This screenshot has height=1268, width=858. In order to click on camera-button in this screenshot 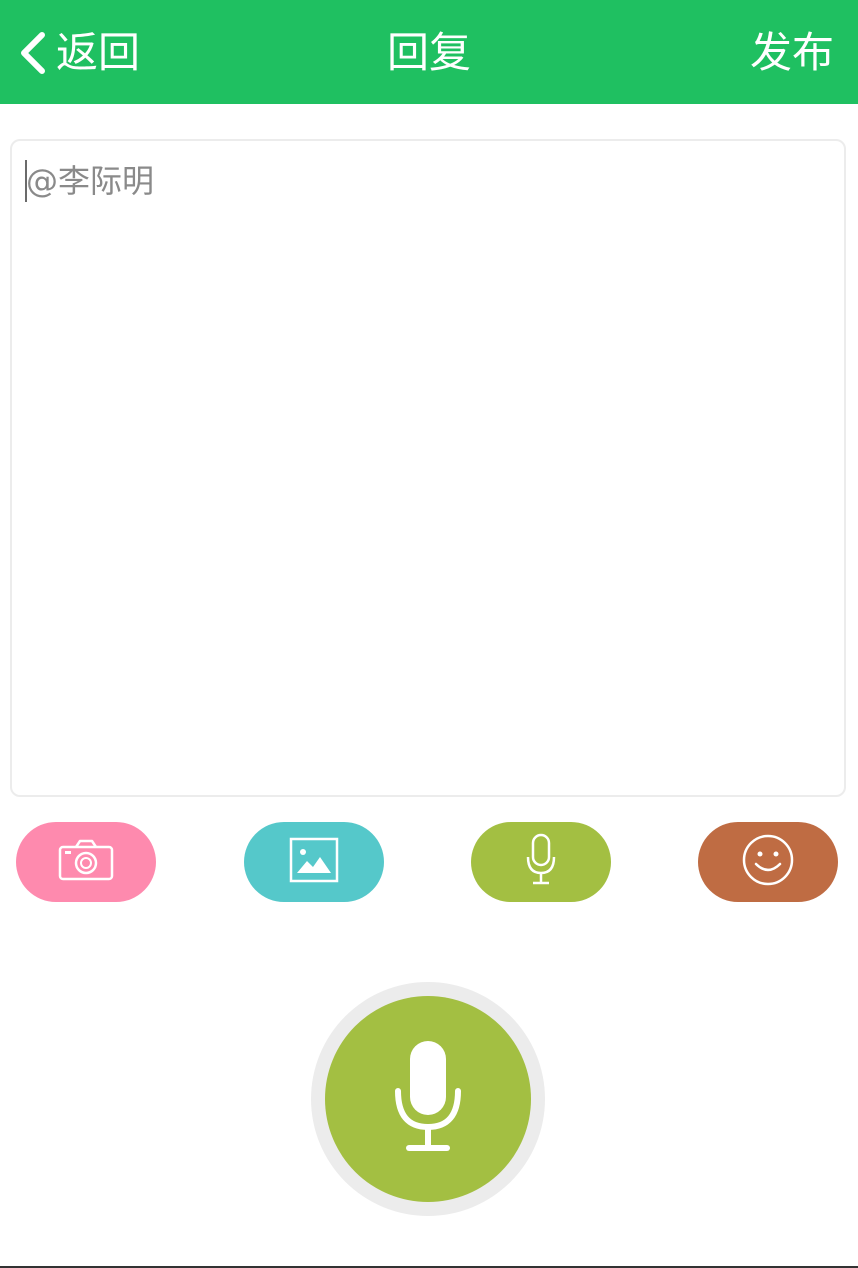, I will do `click(86, 862)`.